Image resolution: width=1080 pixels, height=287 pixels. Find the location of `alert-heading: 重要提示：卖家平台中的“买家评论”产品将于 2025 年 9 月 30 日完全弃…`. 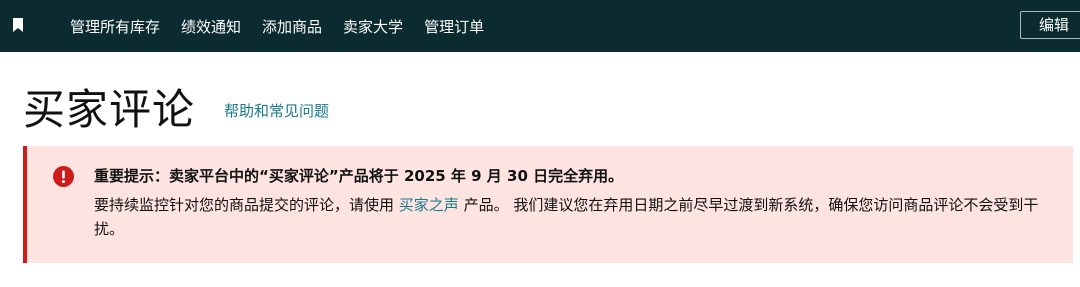

alert-heading: 重要提示：卖家平台中的“买家评论”产品将于 2025 年 9 月 30 日完全弃… is located at coordinates (359, 176).